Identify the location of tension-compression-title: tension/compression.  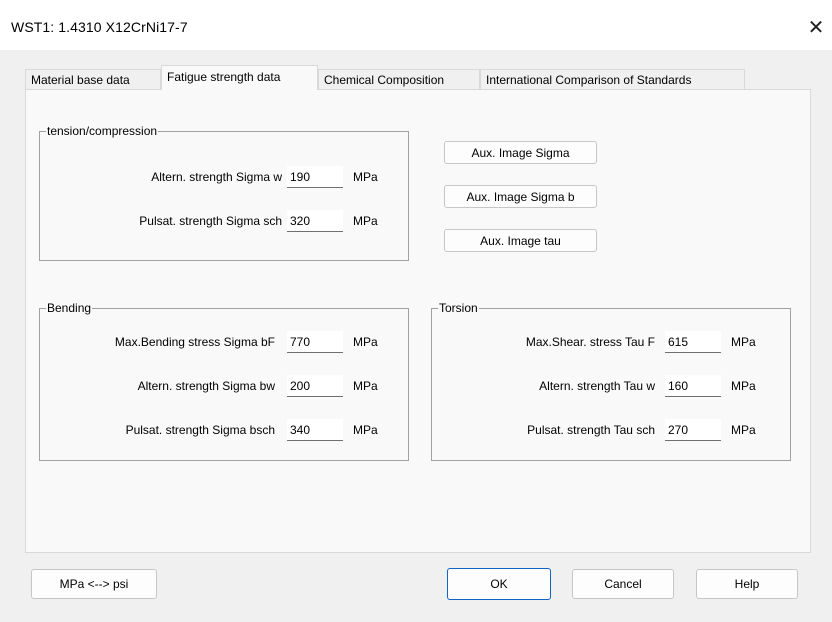
(102, 131).